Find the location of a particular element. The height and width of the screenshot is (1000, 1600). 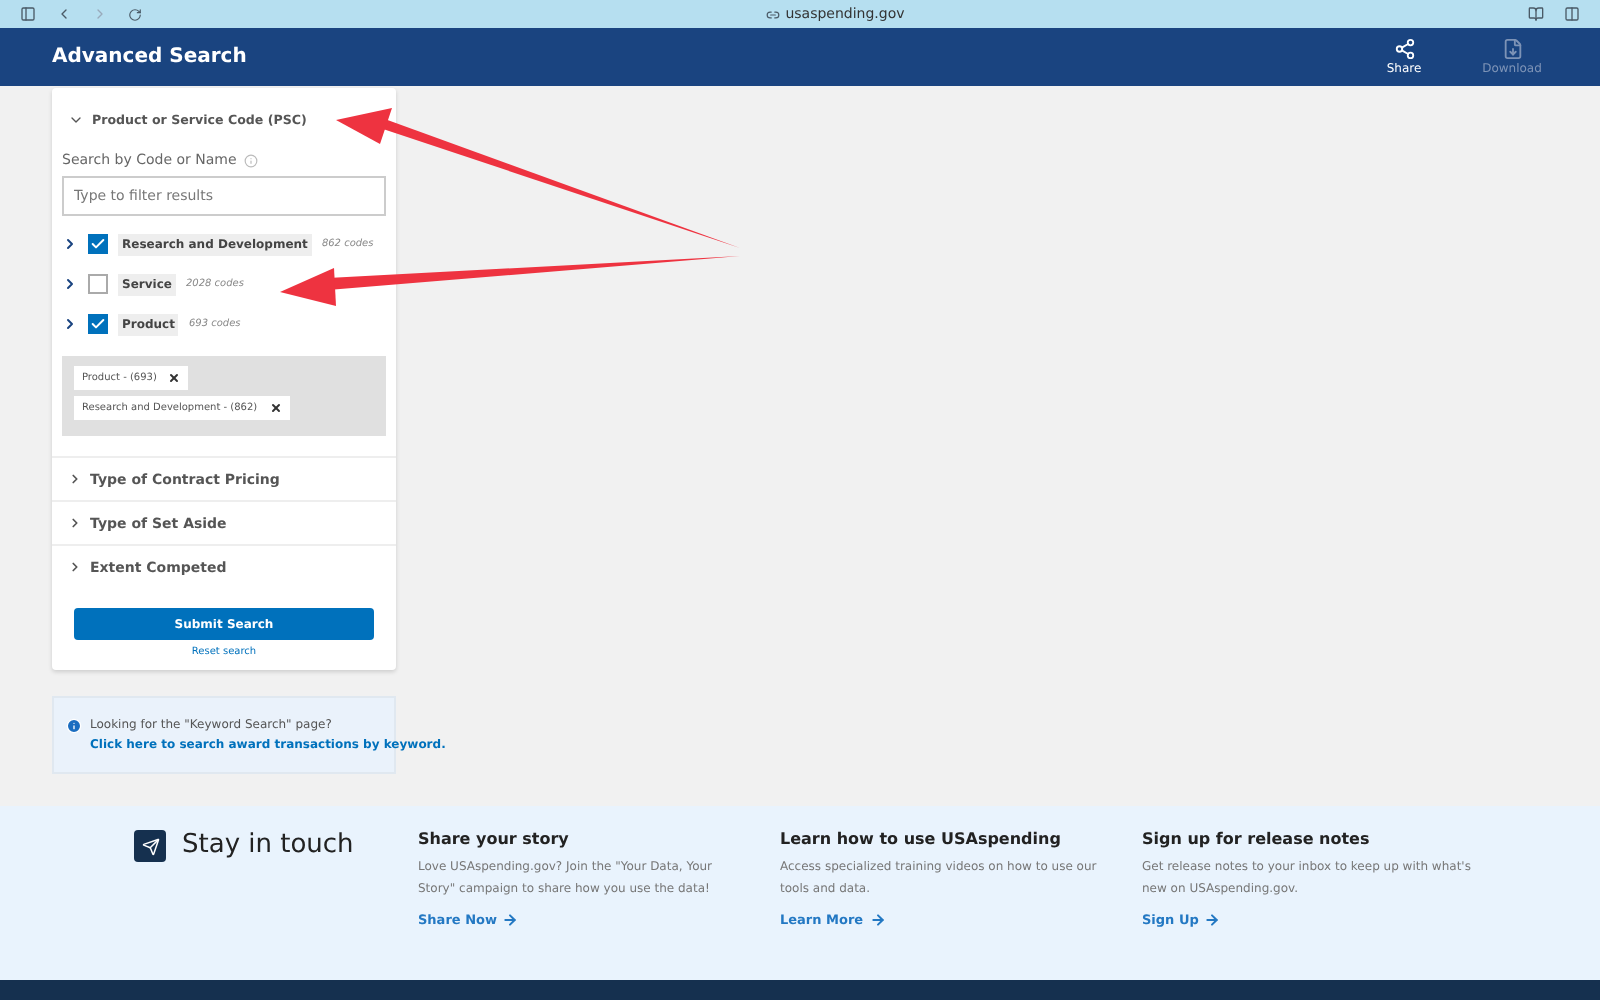

document-download-icon is located at coordinates (1512, 49).